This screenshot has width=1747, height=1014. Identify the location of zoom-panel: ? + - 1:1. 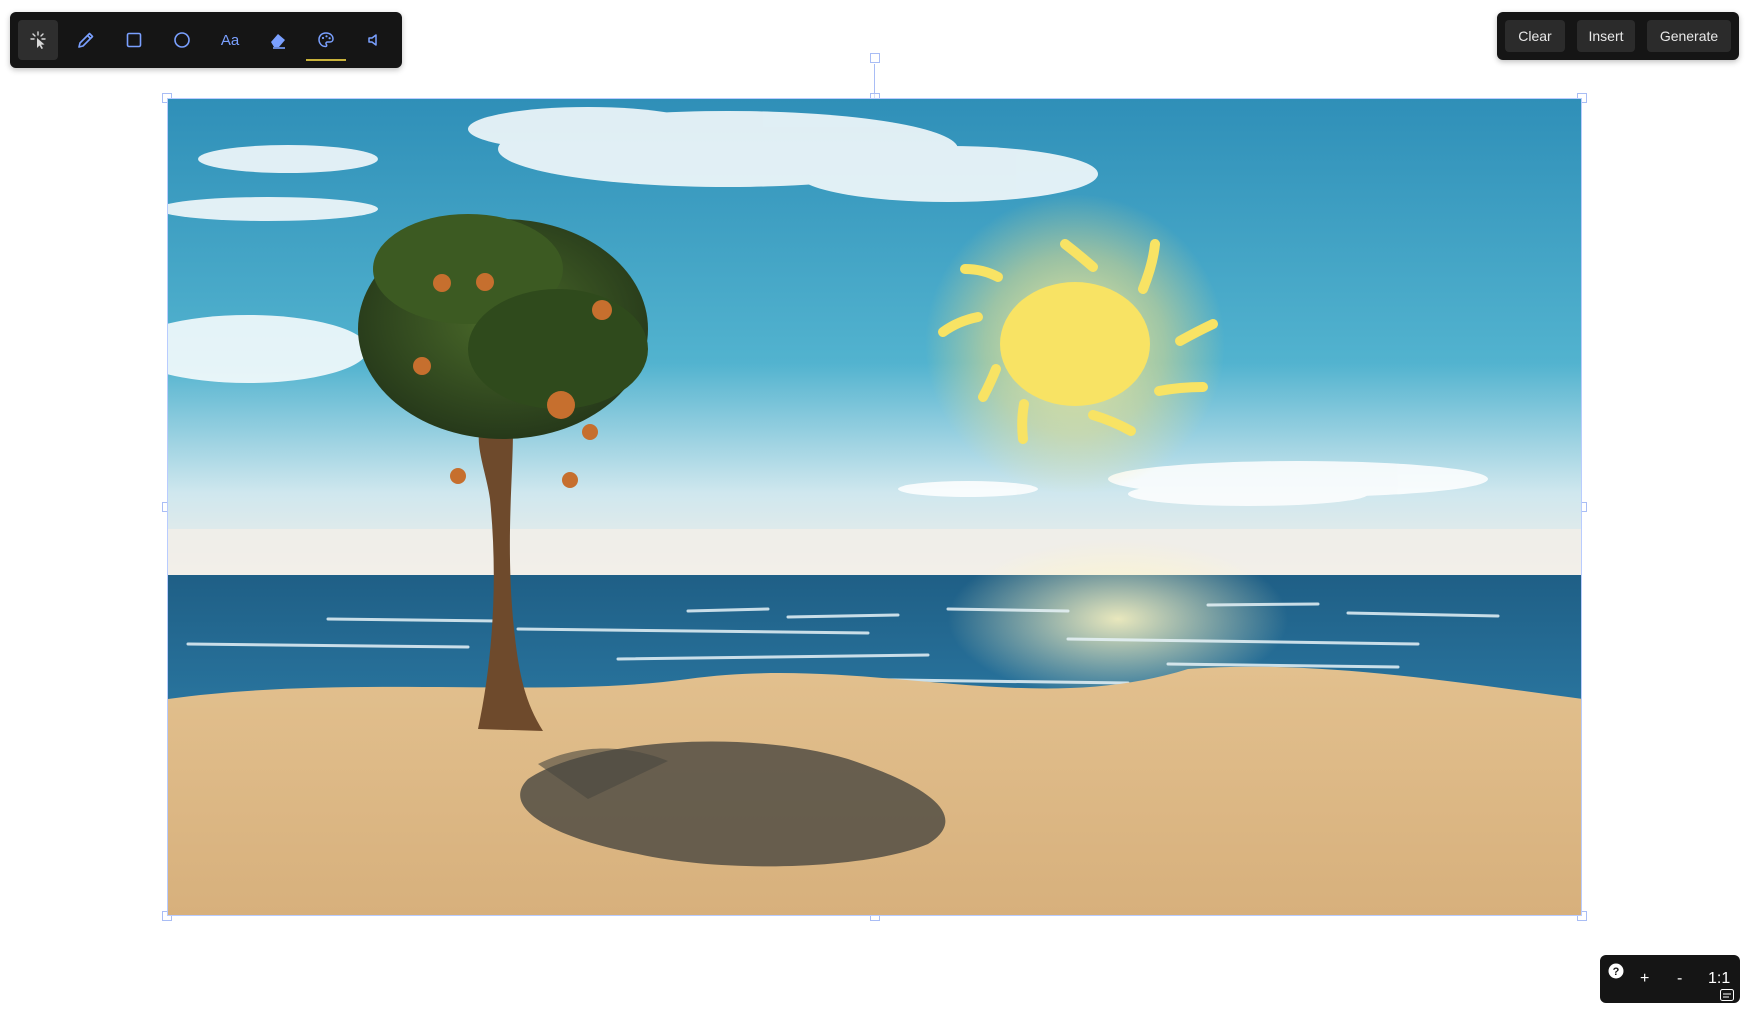
(1670, 979).